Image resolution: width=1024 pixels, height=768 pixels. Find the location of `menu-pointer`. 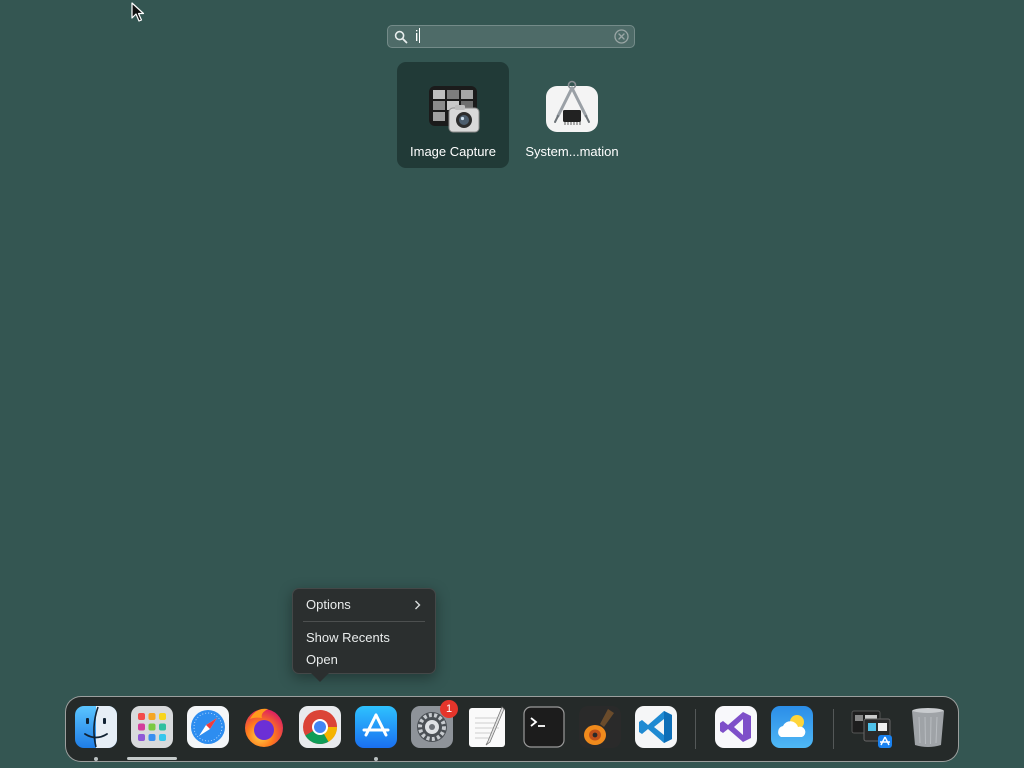

menu-pointer is located at coordinates (320, 677).